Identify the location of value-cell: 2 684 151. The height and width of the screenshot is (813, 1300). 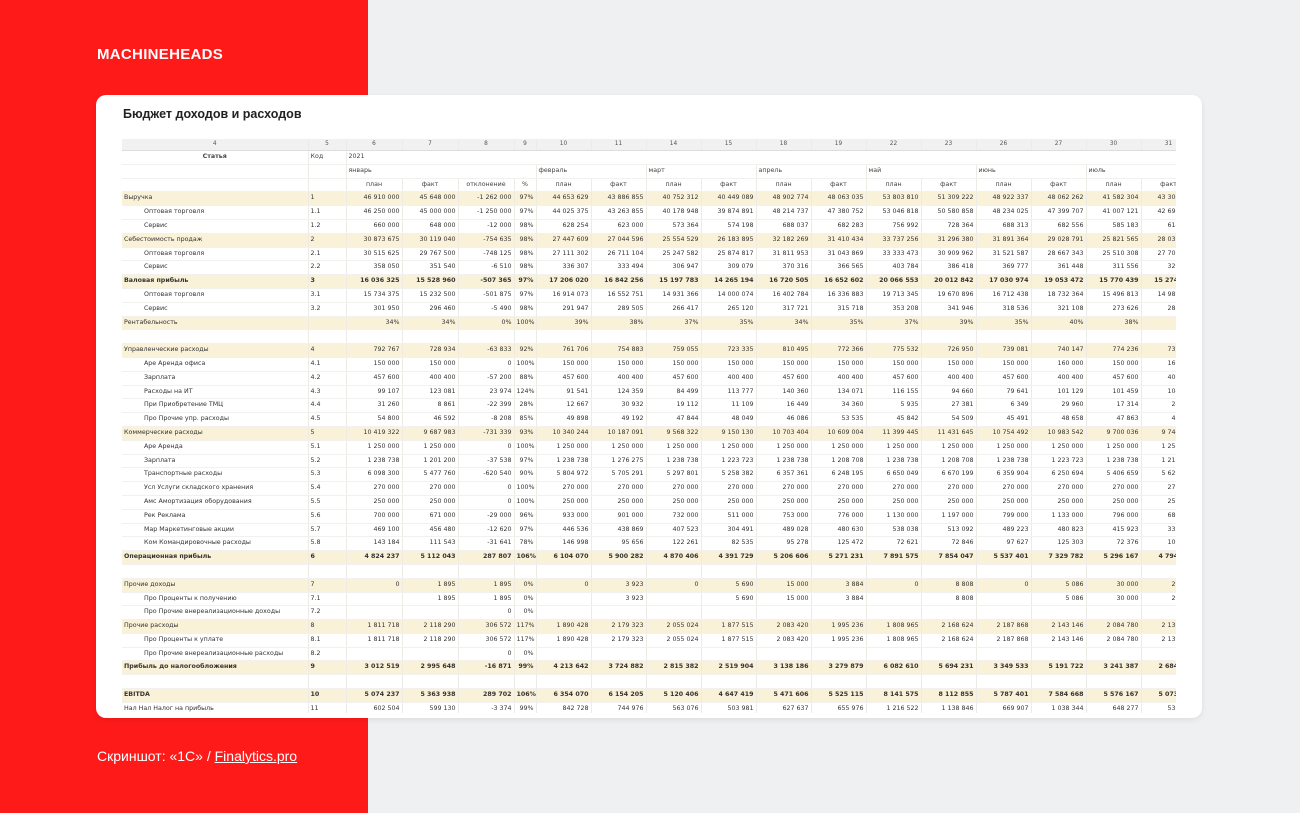
(1158, 668).